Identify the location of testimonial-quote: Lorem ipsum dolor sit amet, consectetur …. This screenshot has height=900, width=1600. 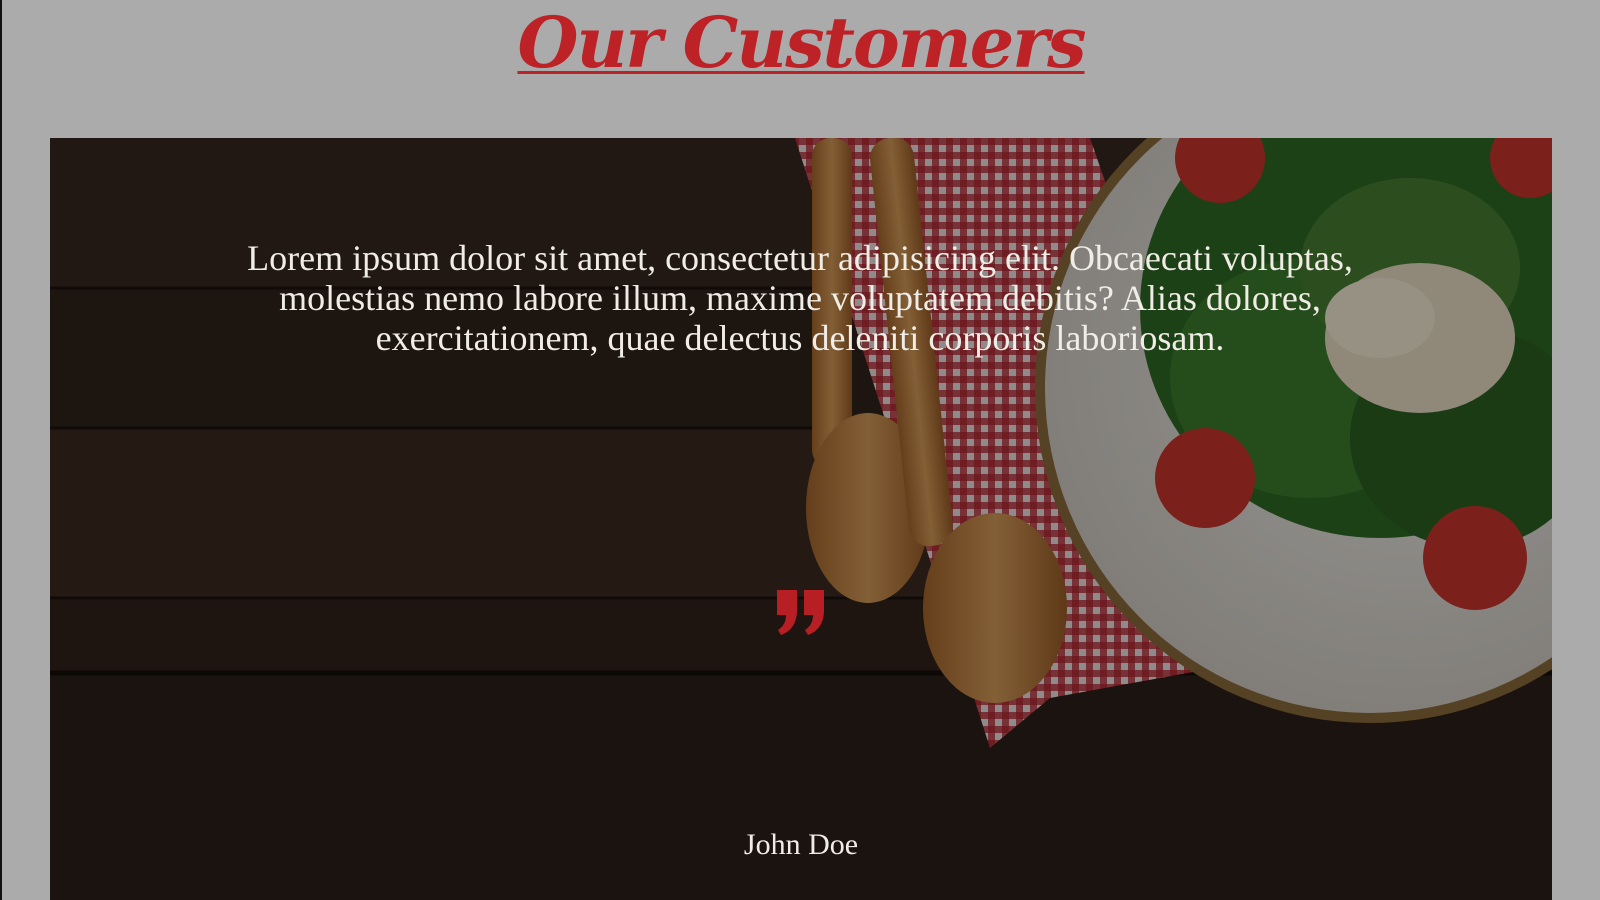
(800, 298).